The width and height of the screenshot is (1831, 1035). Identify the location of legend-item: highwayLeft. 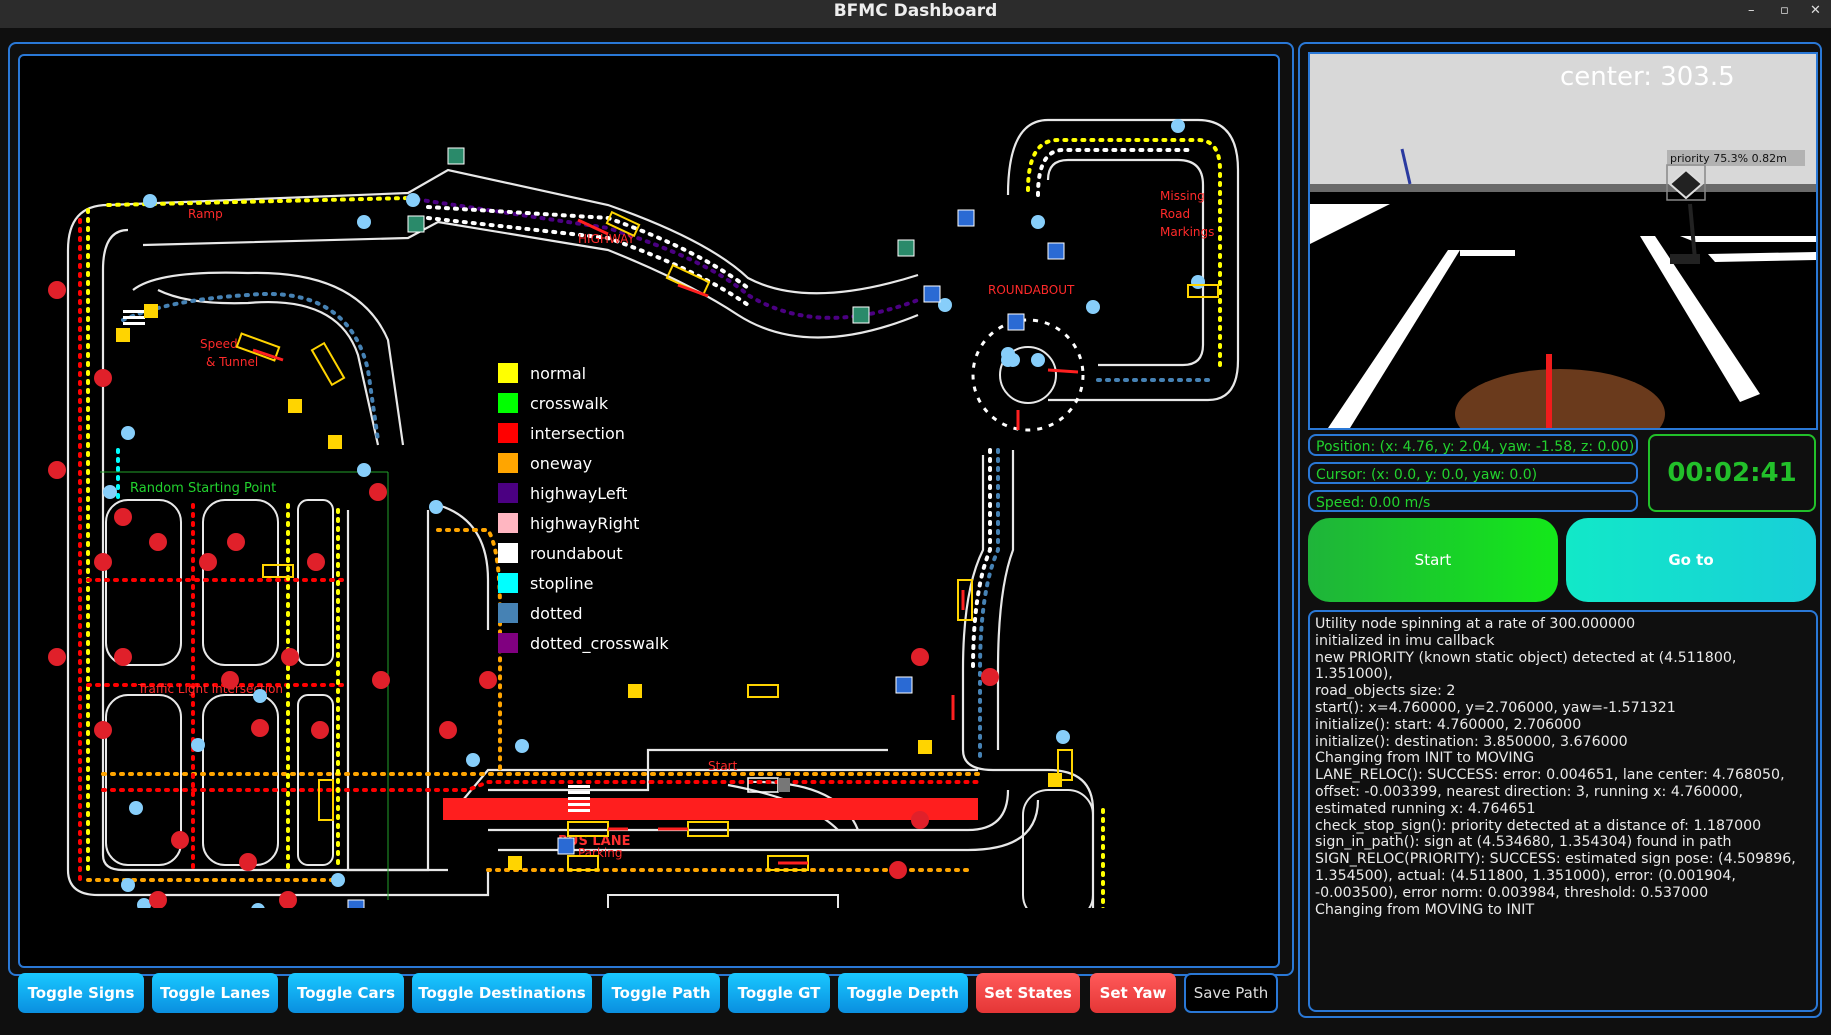
(598, 493).